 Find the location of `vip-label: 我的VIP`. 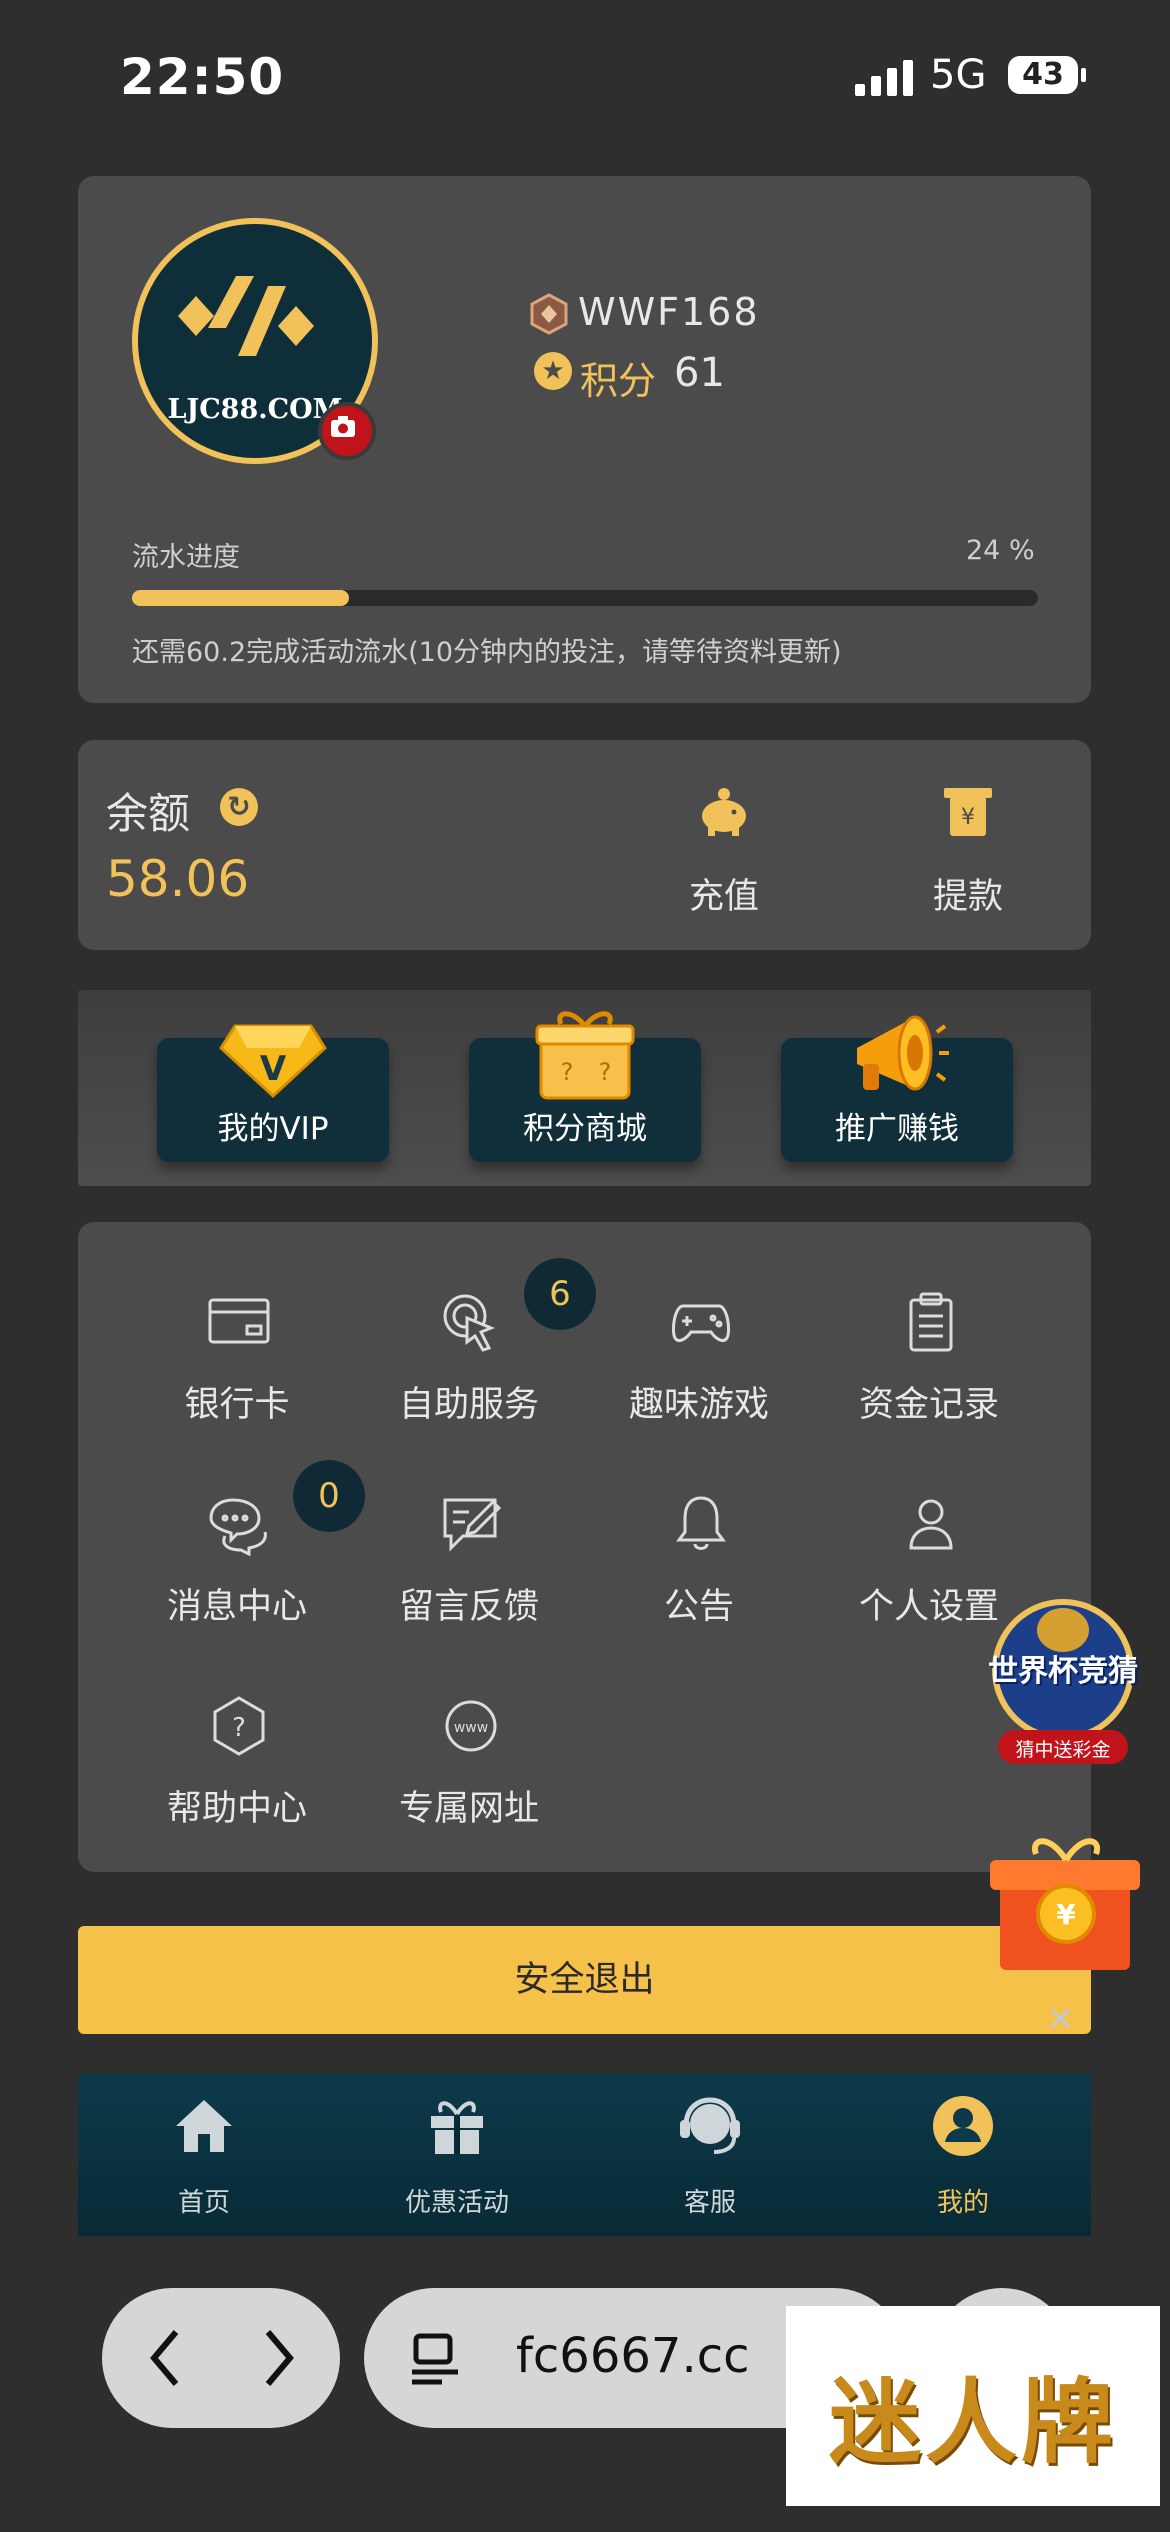

vip-label: 我的VIP is located at coordinates (273, 1129).